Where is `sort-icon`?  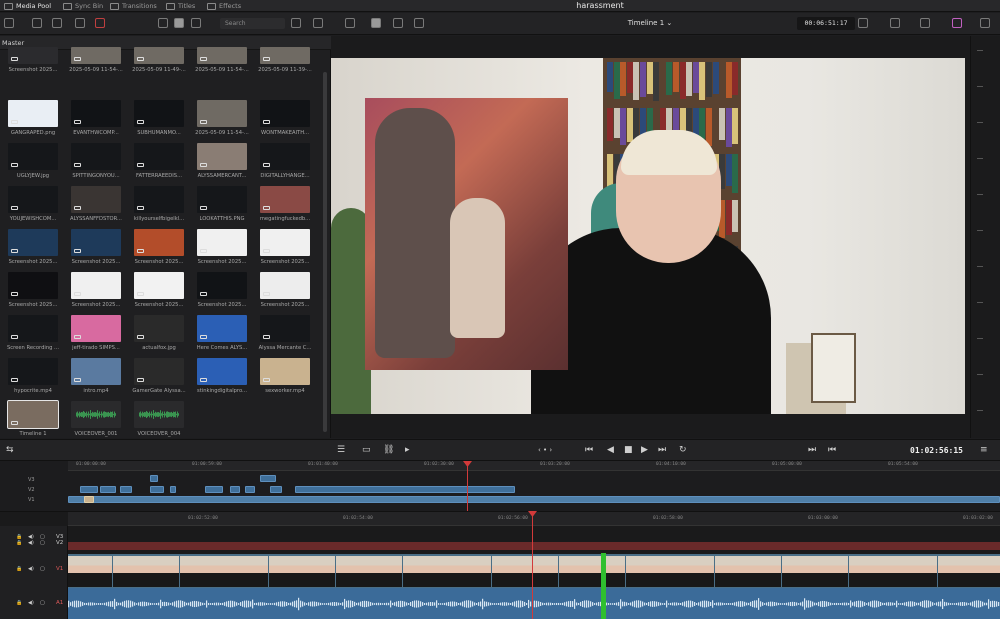 sort-icon is located at coordinates (296, 23).